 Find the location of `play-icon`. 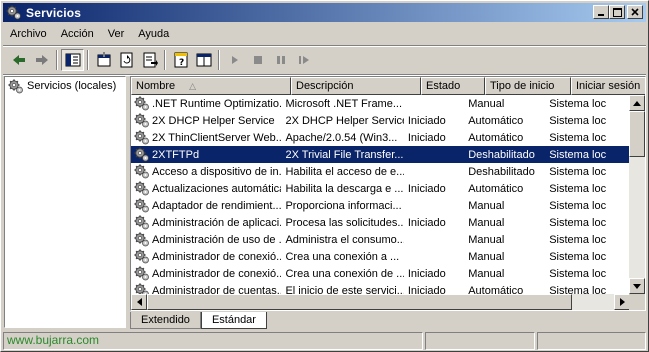

play-icon is located at coordinates (234, 60).